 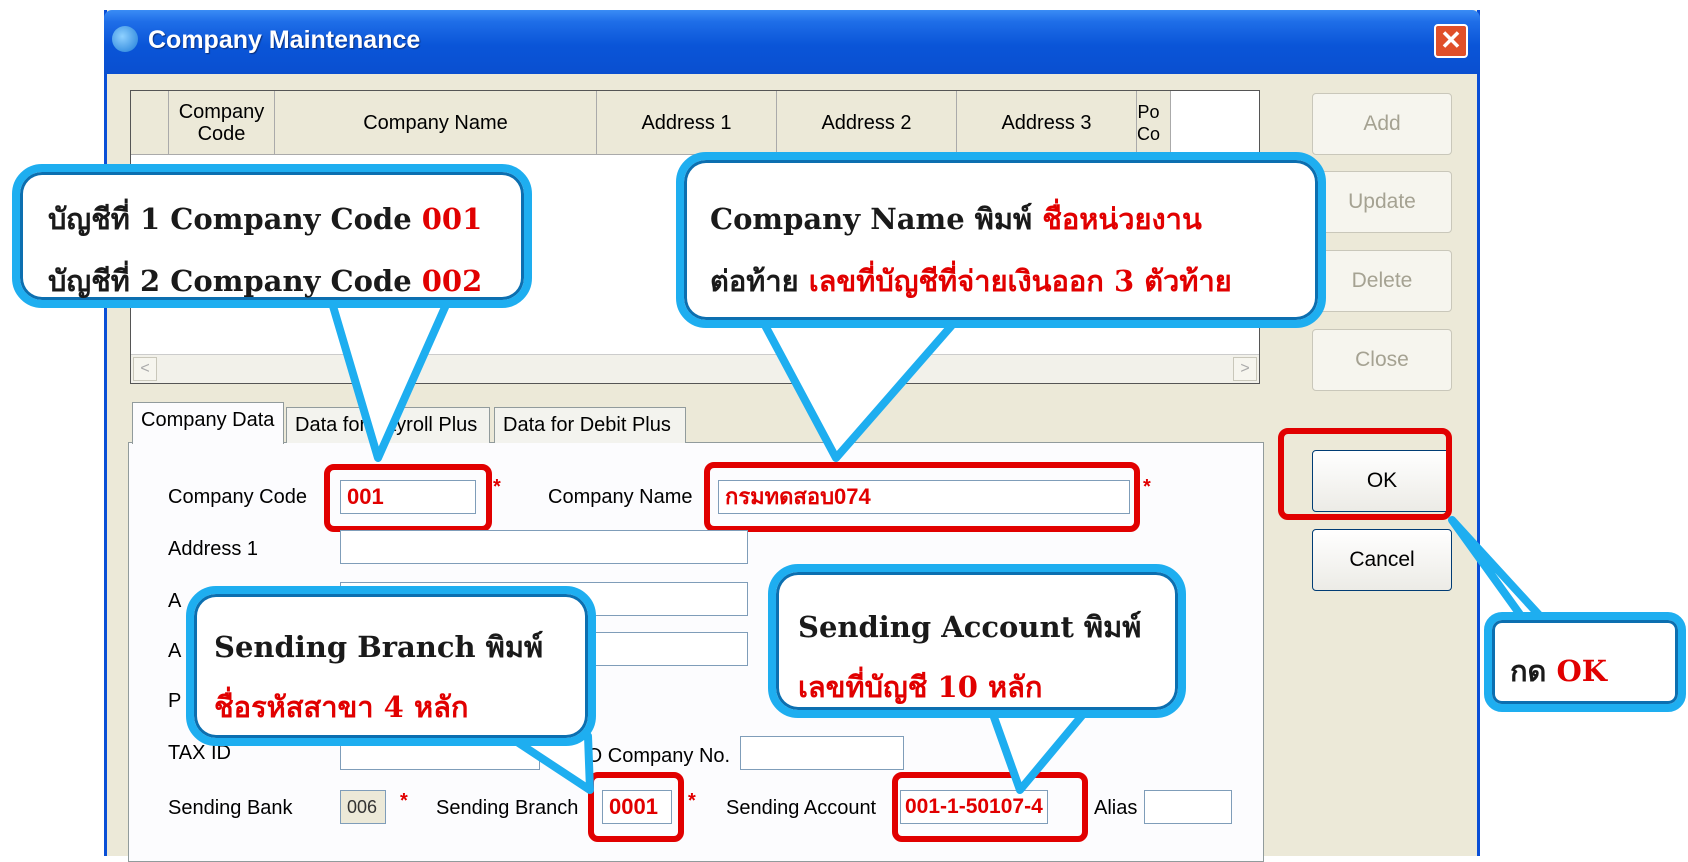 What do you see at coordinates (208, 423) in the screenshot?
I see `tab-company-data: Company Data` at bounding box center [208, 423].